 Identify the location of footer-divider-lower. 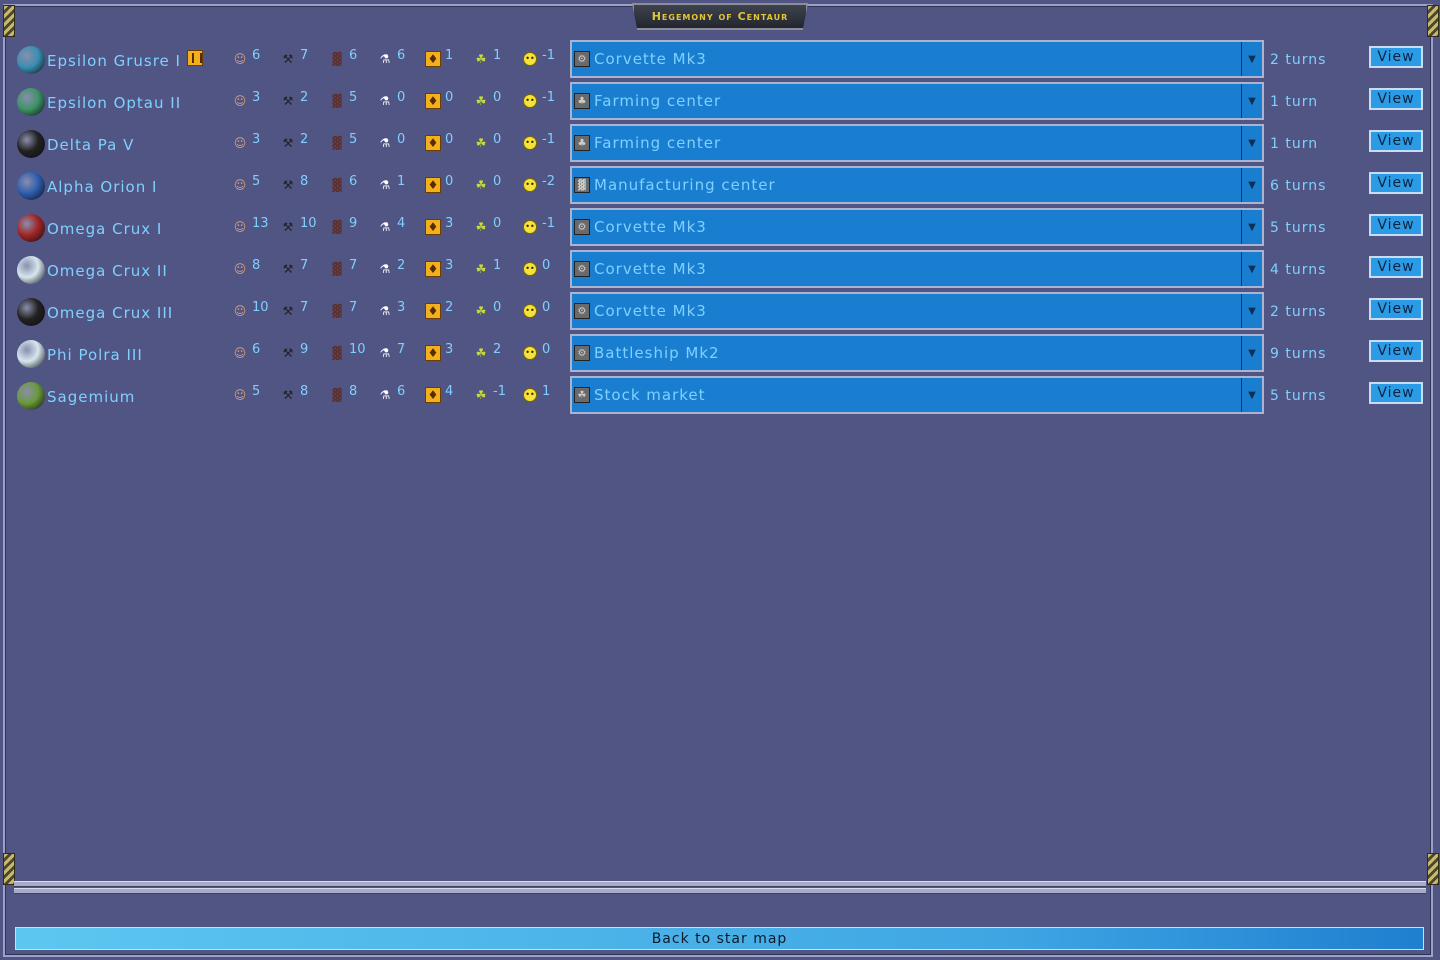
(720, 891).